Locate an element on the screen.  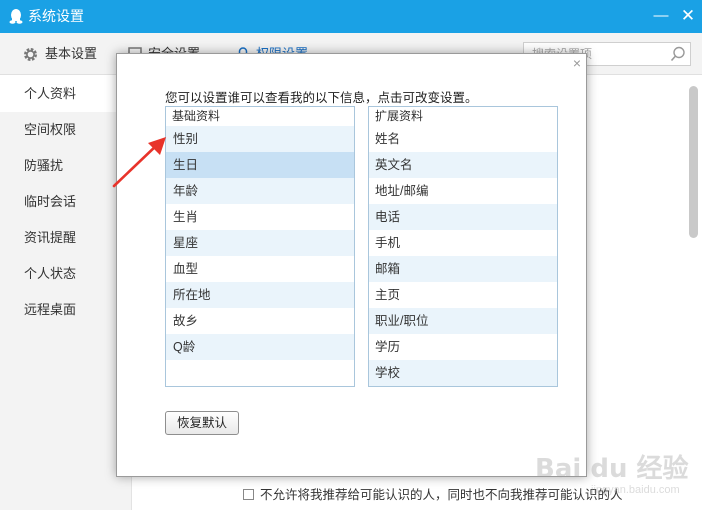
watermark-url: jingyan.baidu.com is located at coordinates (635, 490).